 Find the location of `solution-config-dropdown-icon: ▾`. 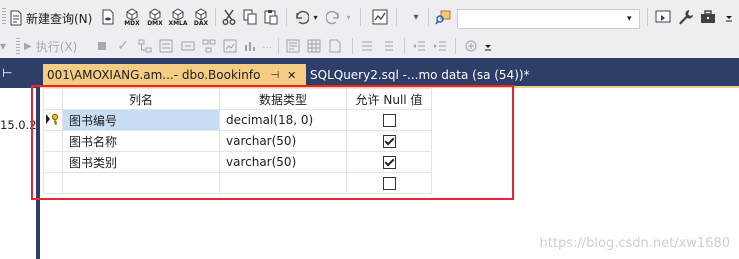

solution-config-dropdown-icon: ▾ is located at coordinates (416, 17).